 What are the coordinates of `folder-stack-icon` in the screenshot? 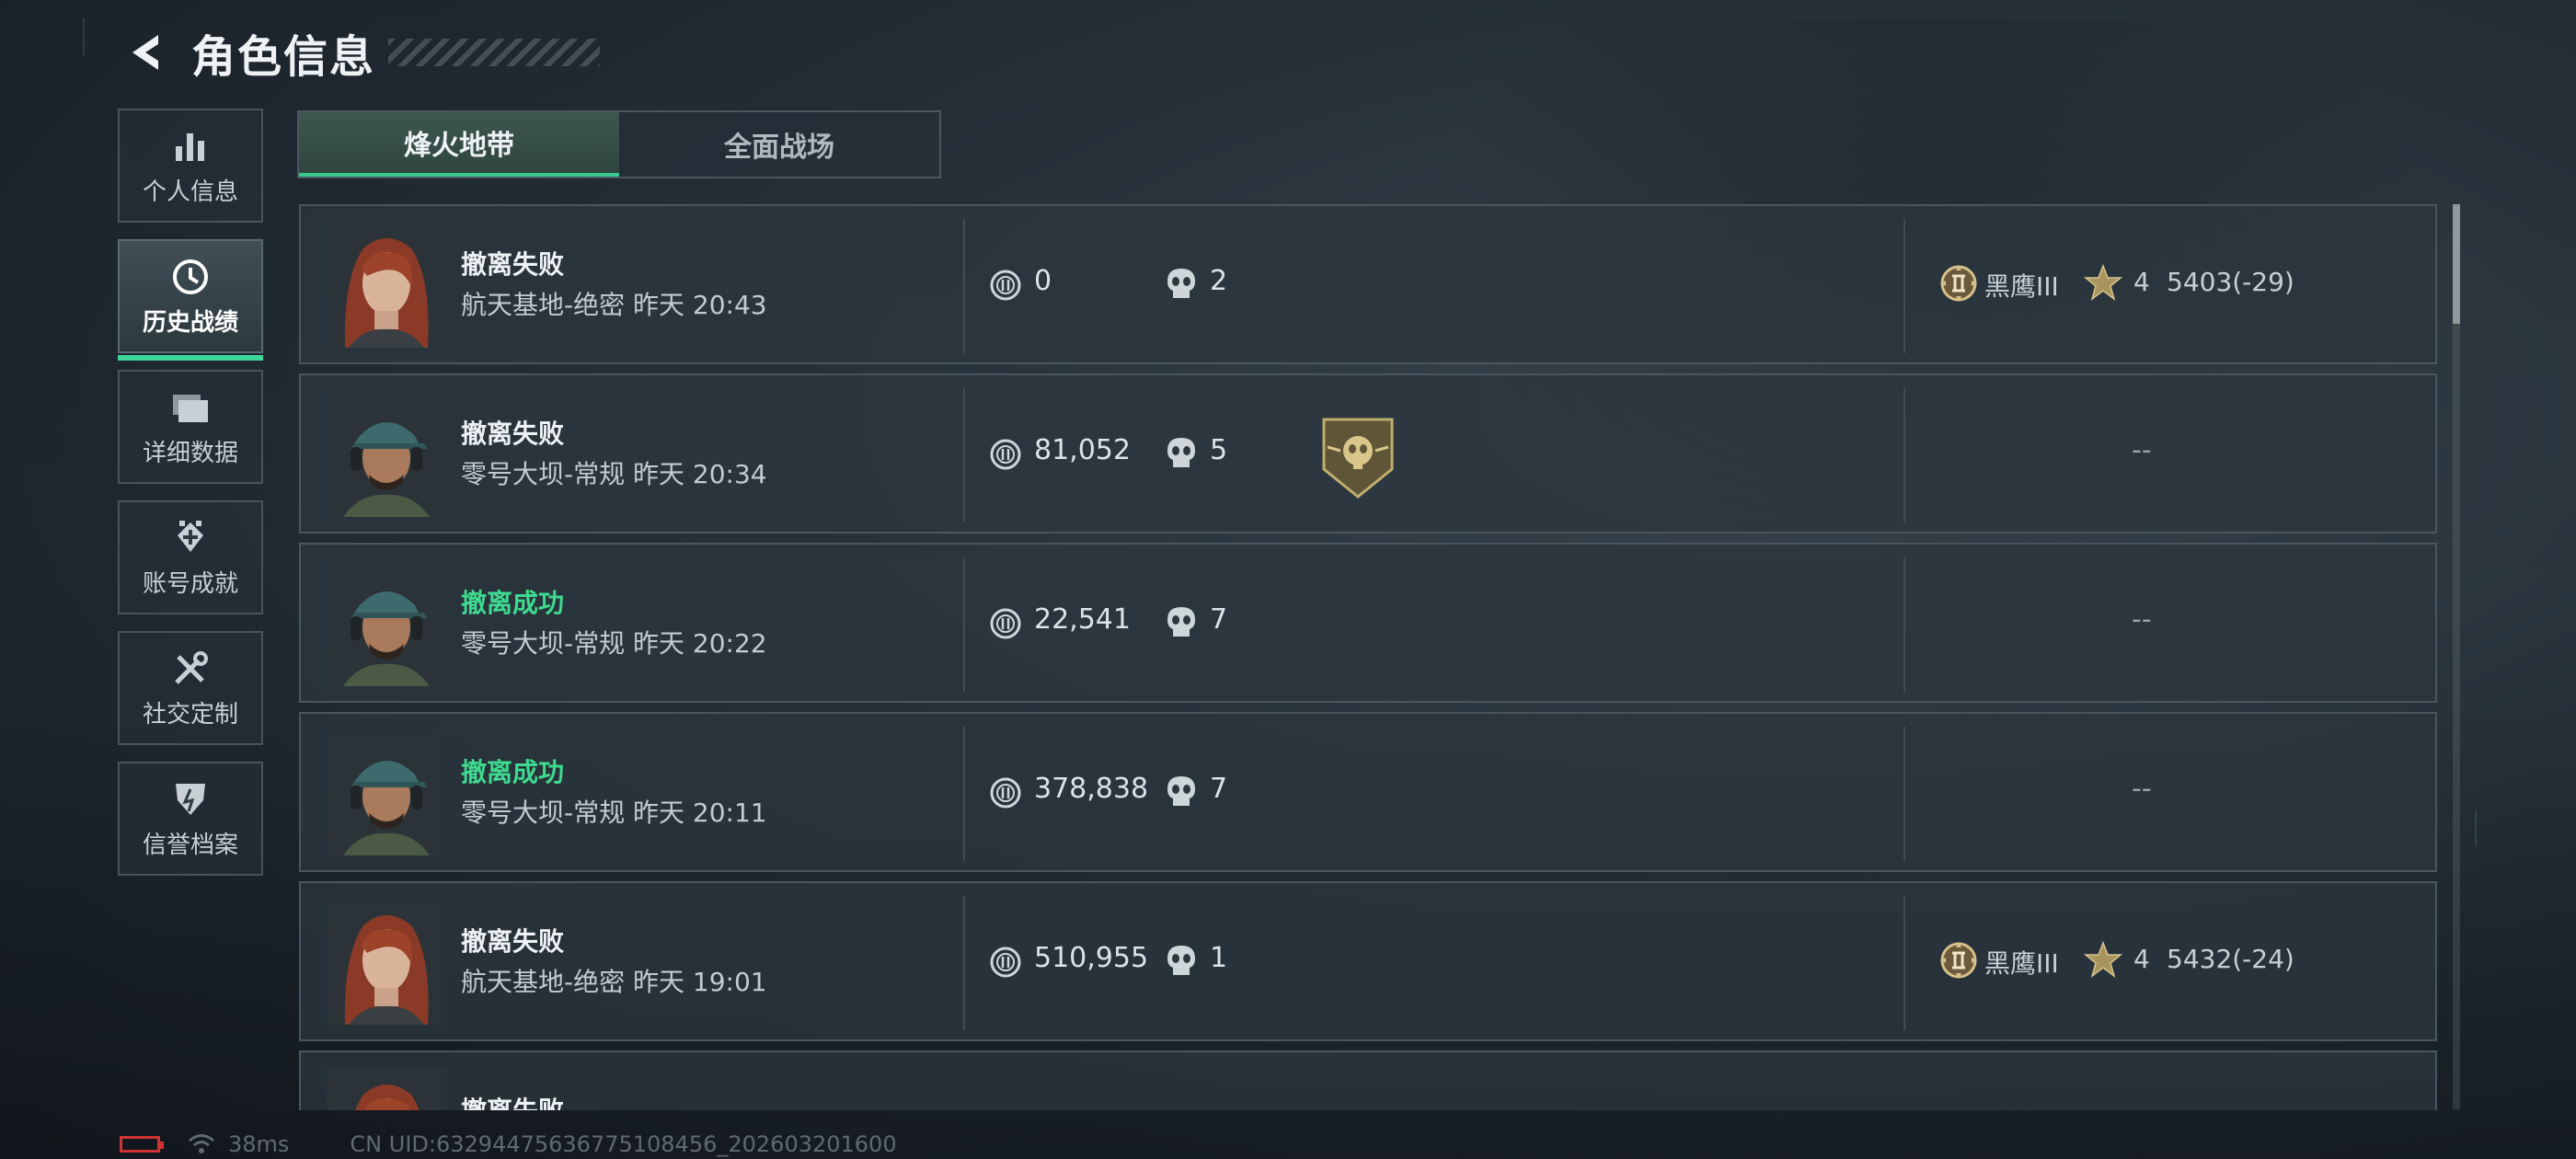 It's located at (190, 407).